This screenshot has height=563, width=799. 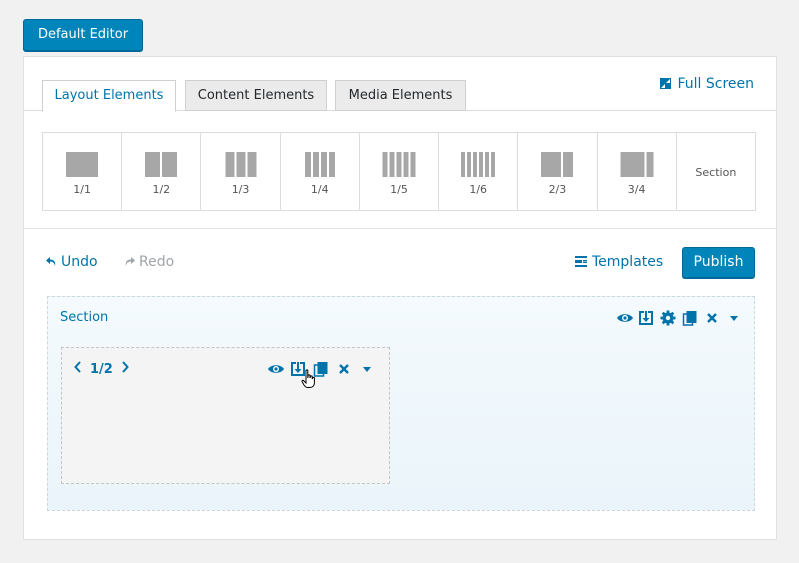 I want to click on layout-1-6: 1/6, so click(x=479, y=171).